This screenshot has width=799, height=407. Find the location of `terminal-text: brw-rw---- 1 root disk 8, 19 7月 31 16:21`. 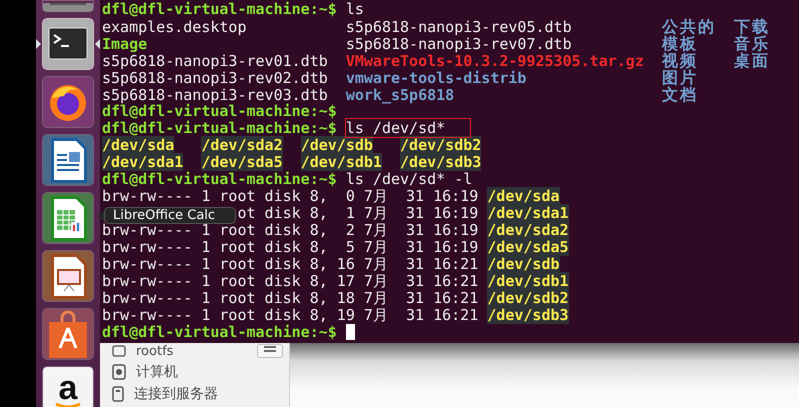

terminal-text: brw-rw---- 1 root disk 8, 19 7月 31 16:21 is located at coordinates (290, 315).